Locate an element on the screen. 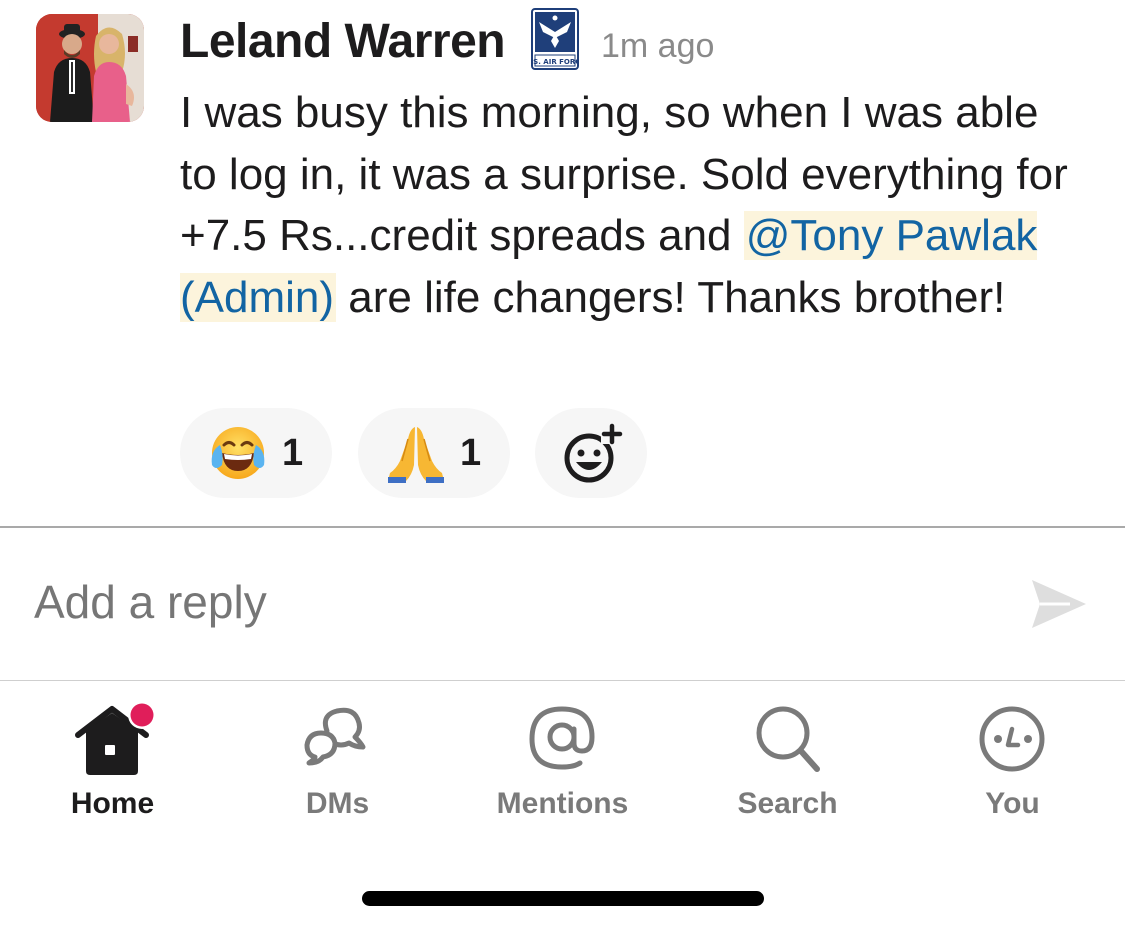 The height and width of the screenshot is (930, 1125). tab-label: Mentions is located at coordinates (562, 803).